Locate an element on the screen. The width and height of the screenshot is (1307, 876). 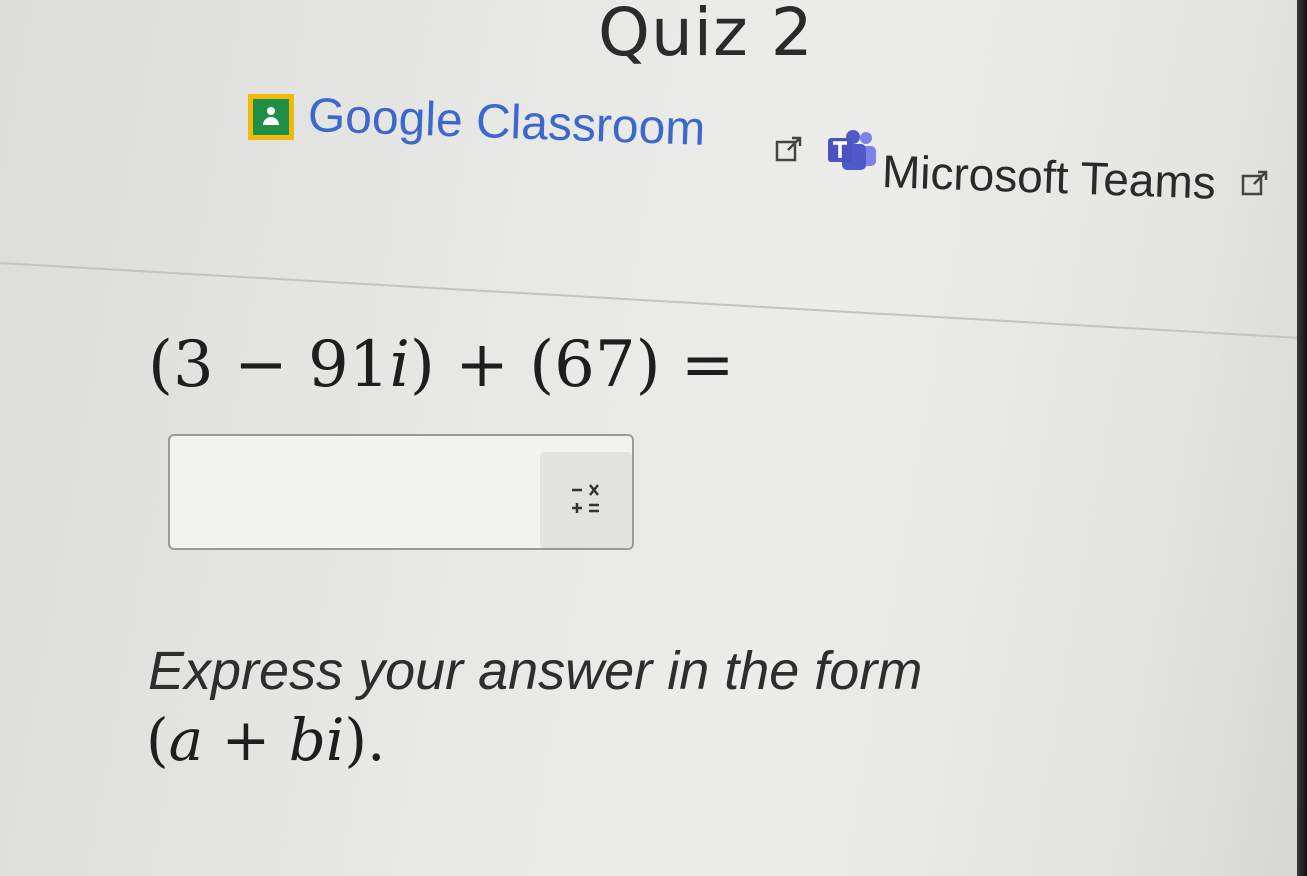
form-a: a is located at coordinates (186, 740).